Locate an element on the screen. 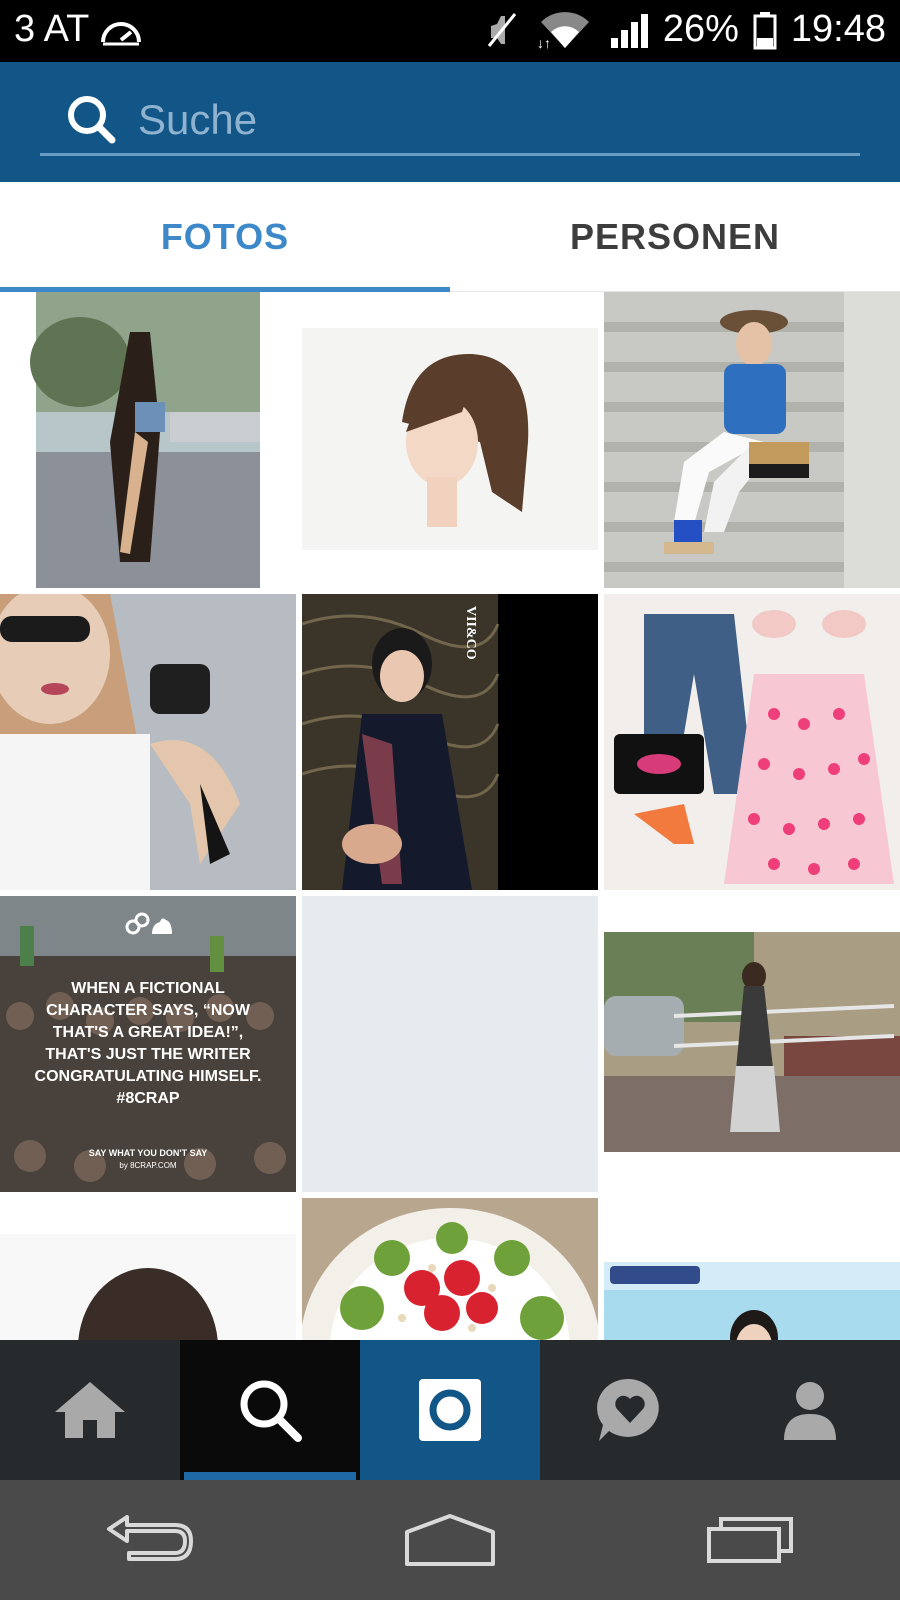 Image resolution: width=900 pixels, height=1600 pixels. battery-icon is located at coordinates (765, 30).